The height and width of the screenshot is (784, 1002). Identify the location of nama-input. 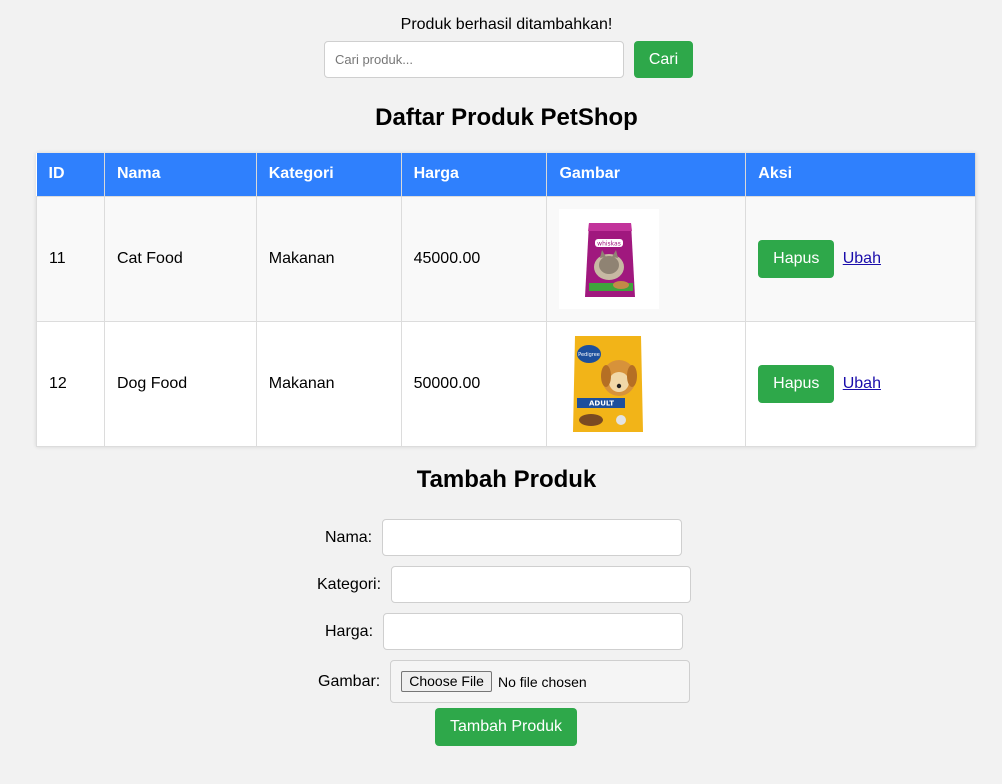
(532, 537).